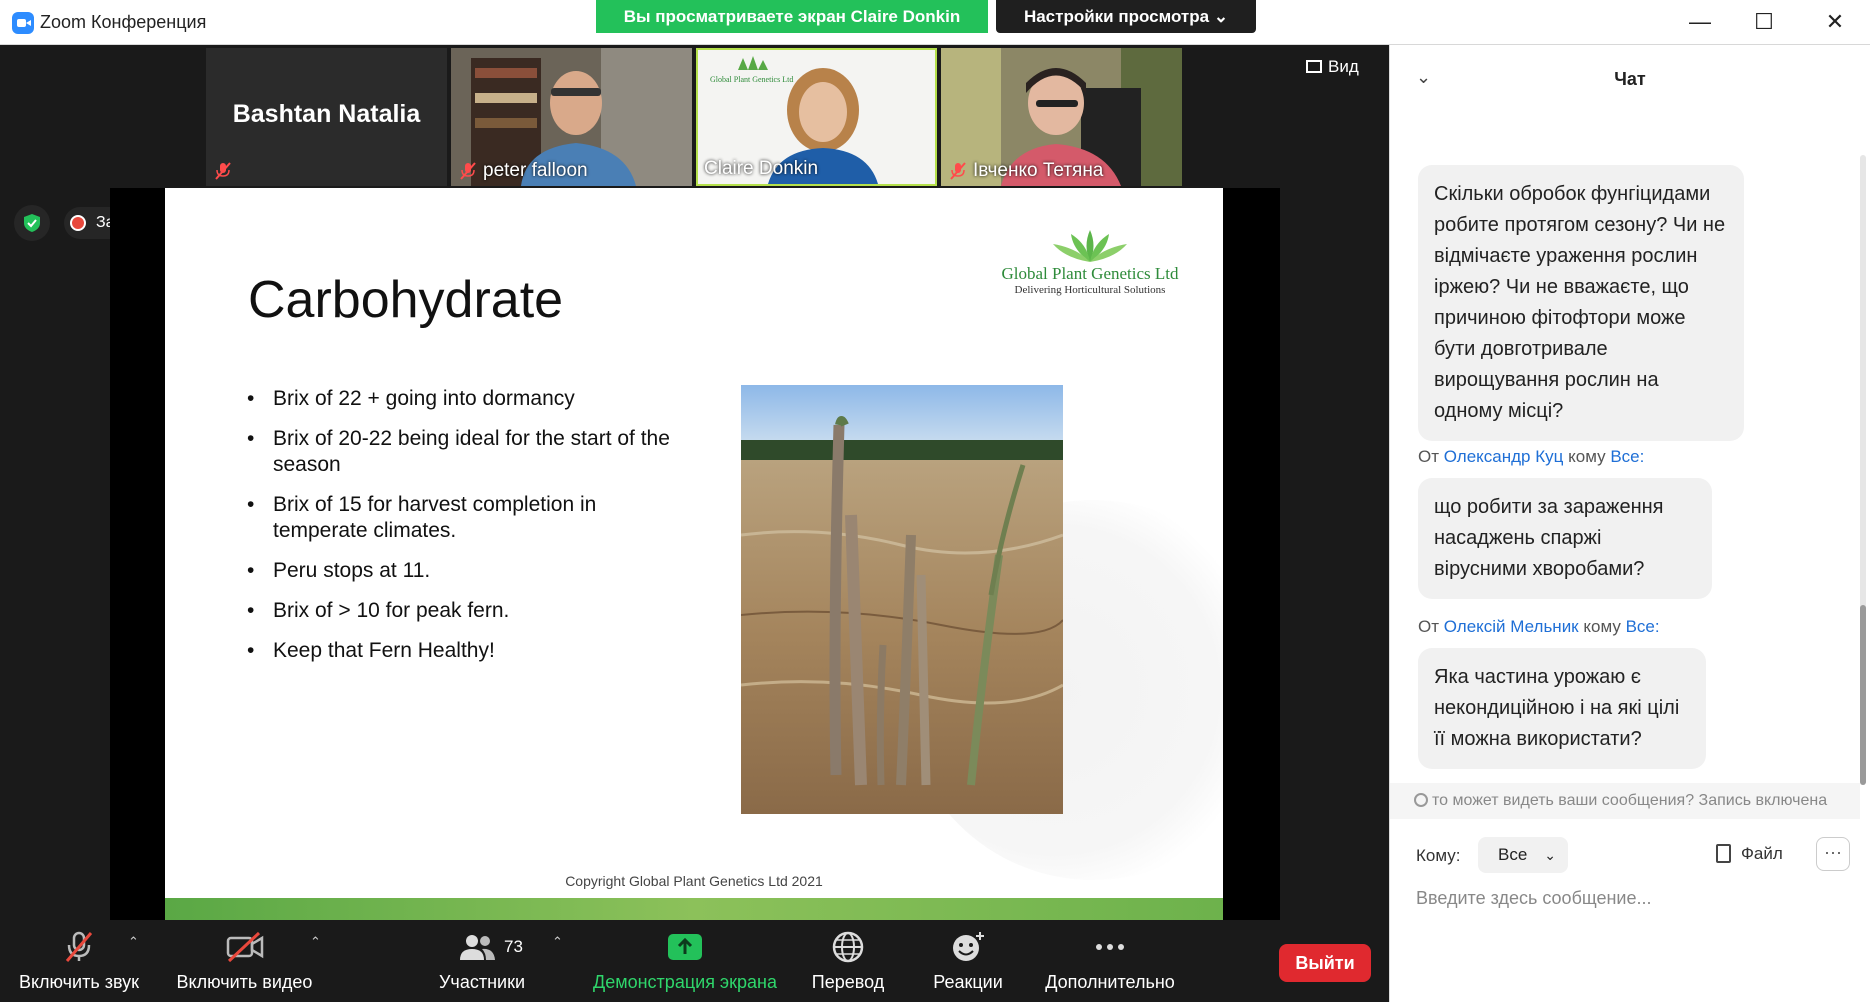 The image size is (1870, 1002). Describe the element at coordinates (406, 300) in the screenshot. I see `slide-title: Carbohydrate` at that location.